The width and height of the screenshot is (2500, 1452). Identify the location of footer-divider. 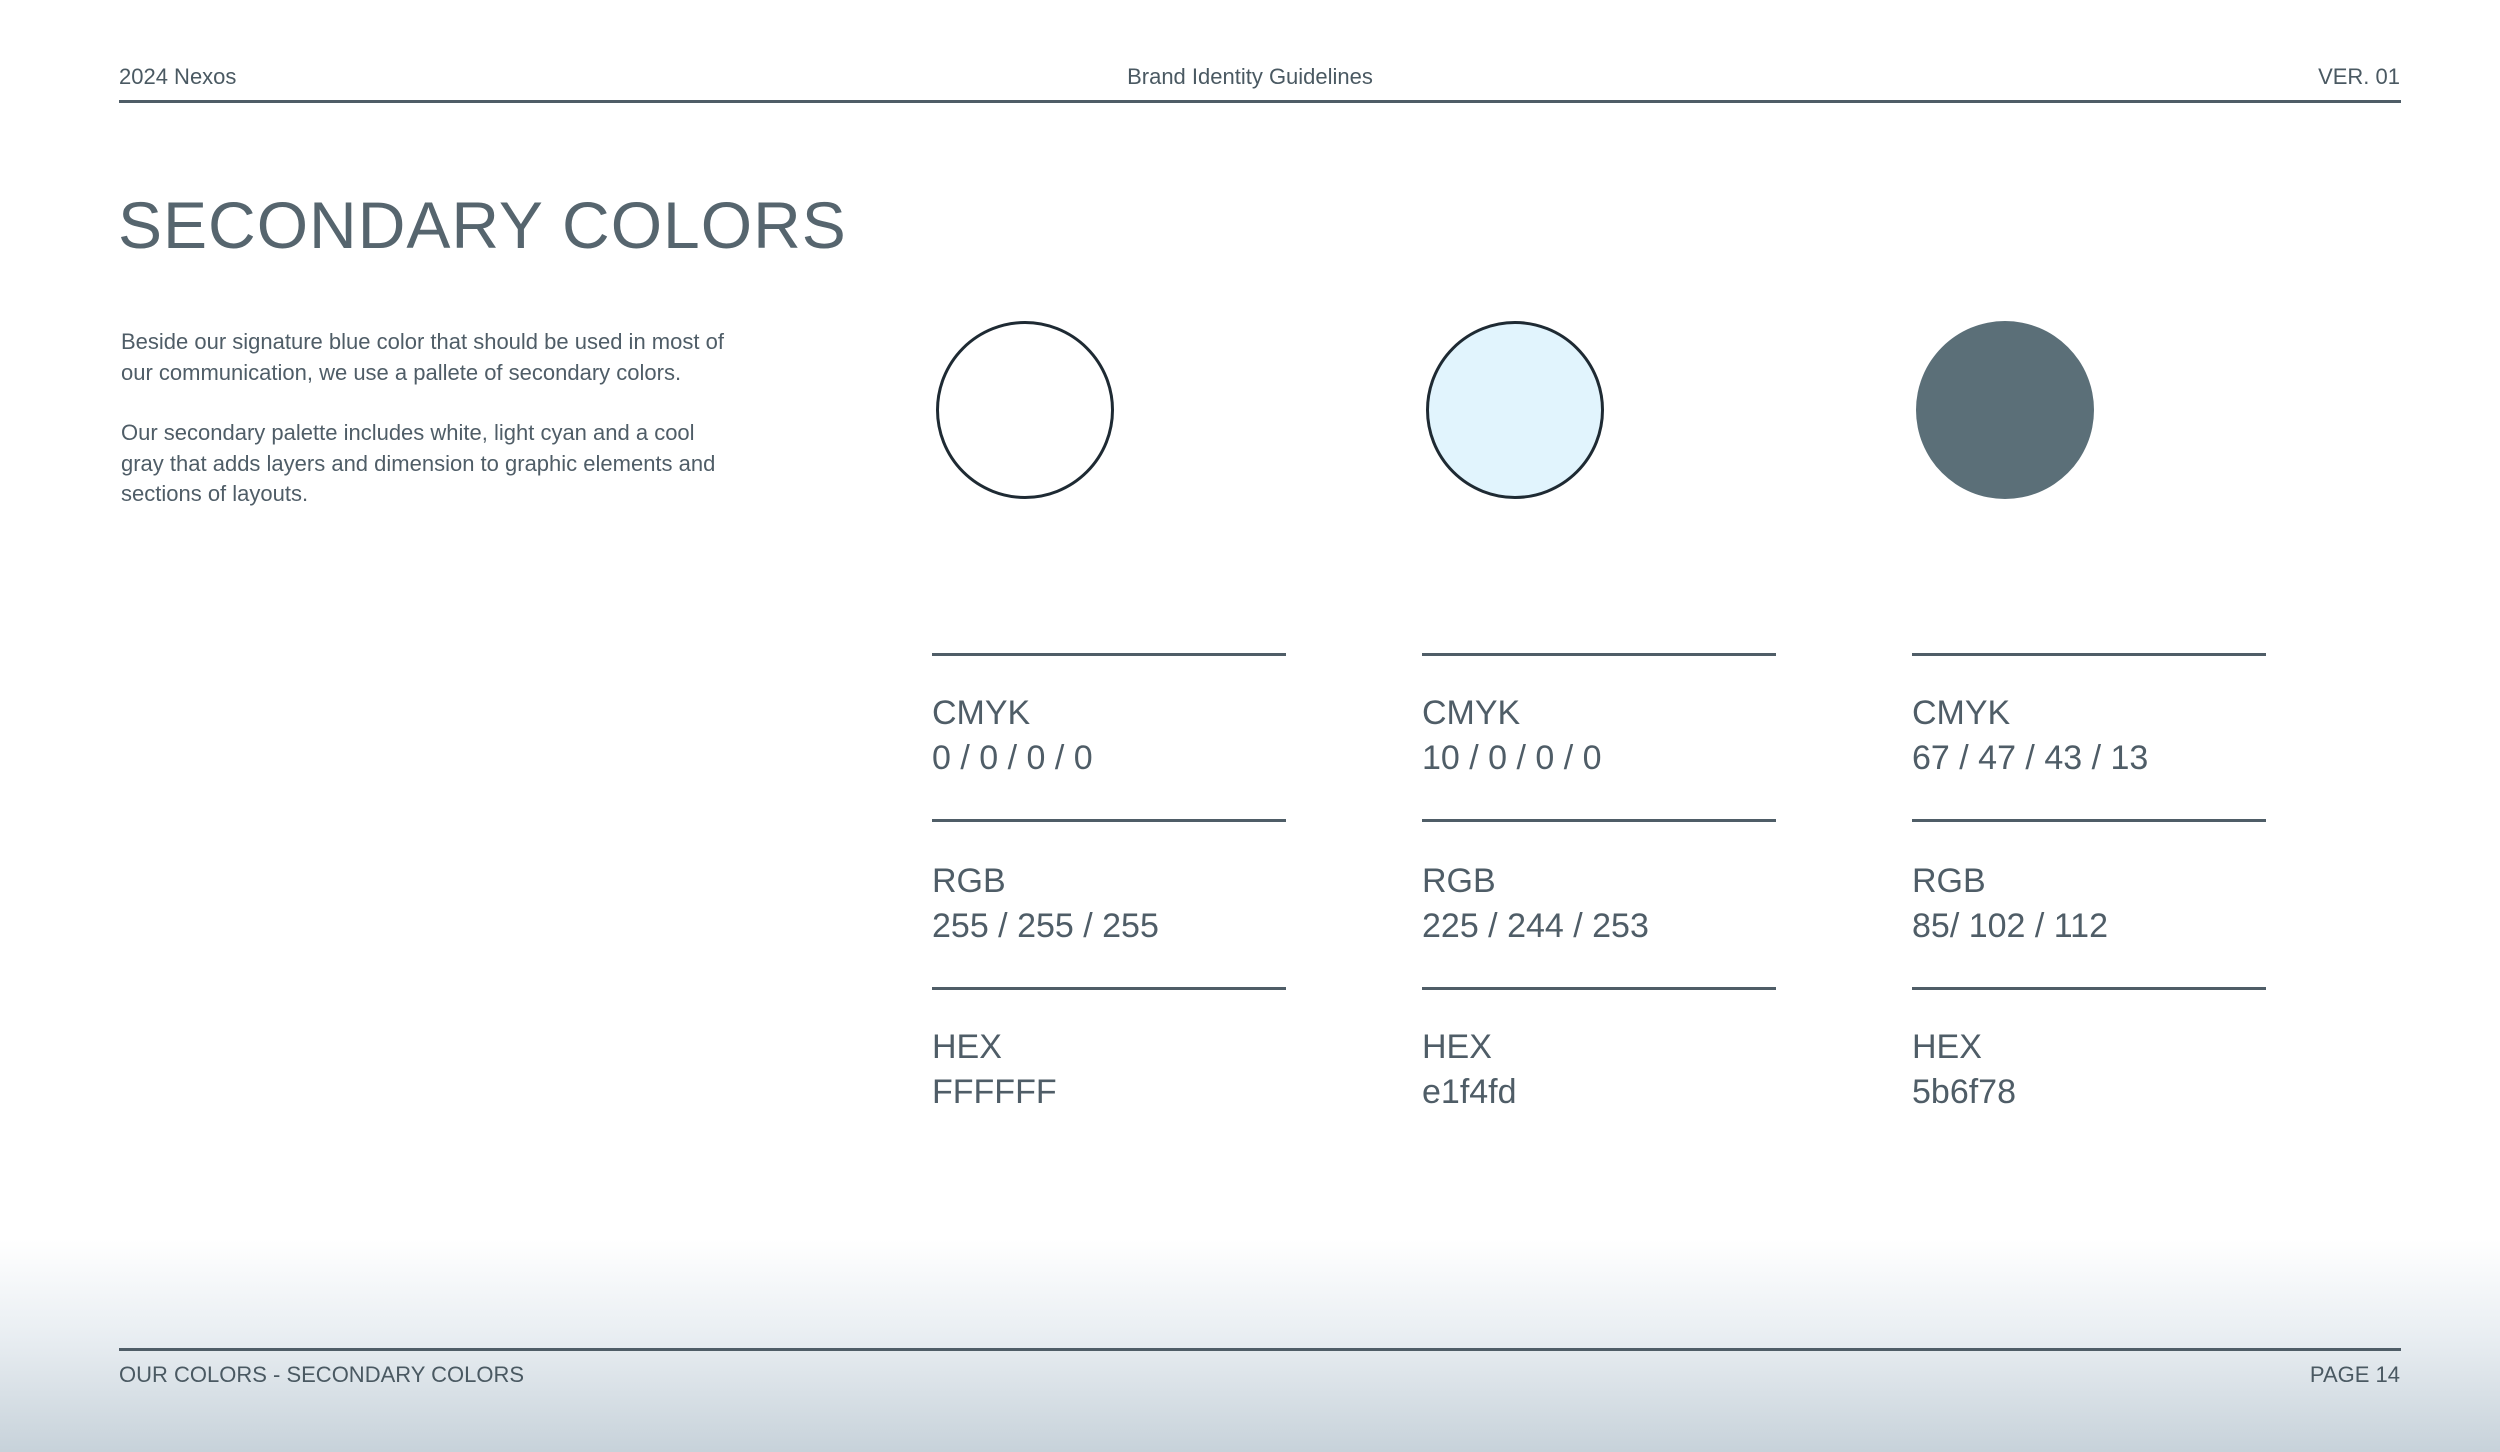
(1260, 1349).